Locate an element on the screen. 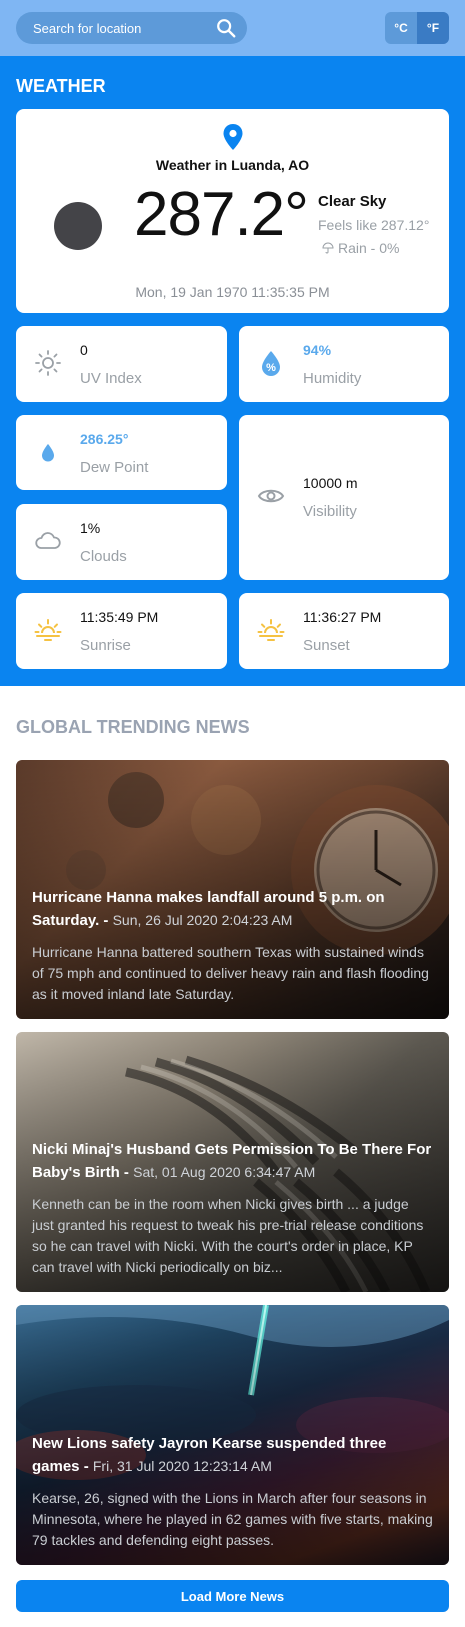  fahrenheit-button: °F is located at coordinates (433, 28).